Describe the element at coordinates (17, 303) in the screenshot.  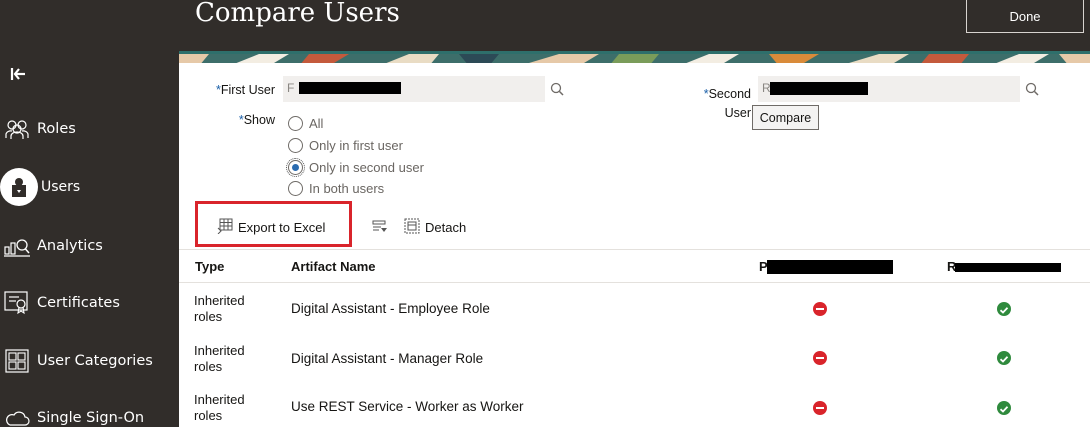
I see `certificate-icon` at that location.